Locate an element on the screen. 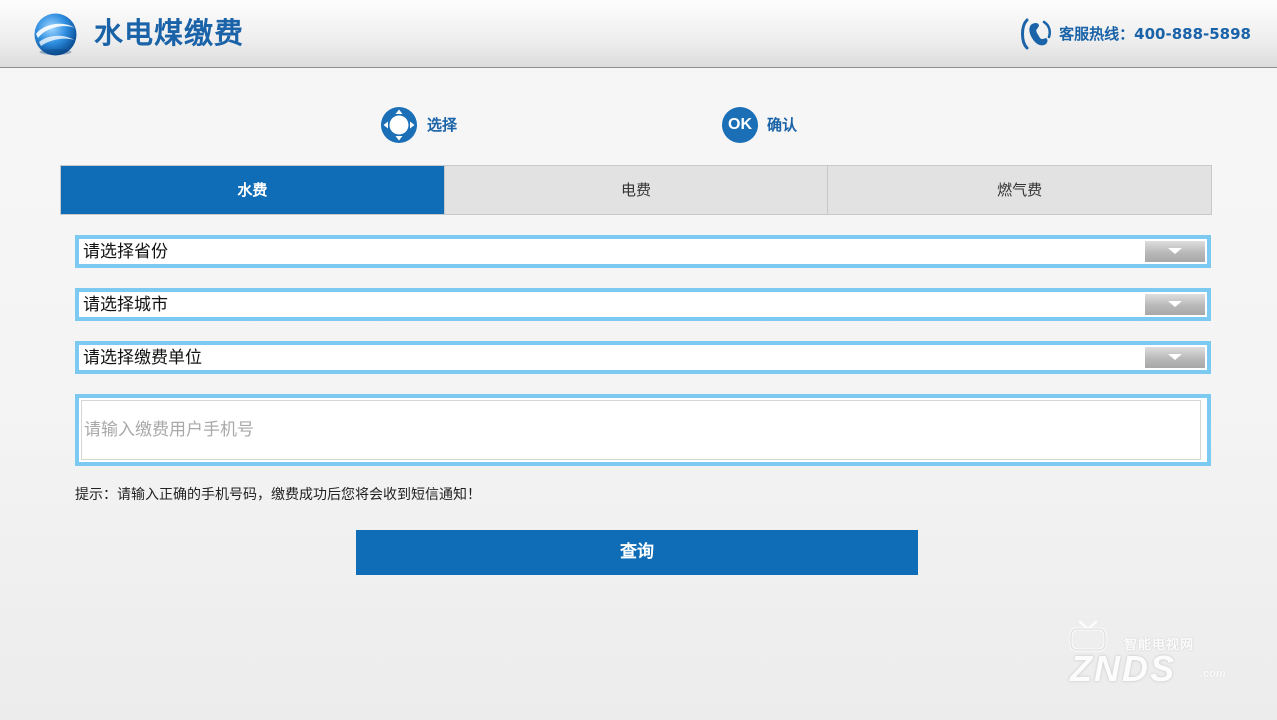 Image resolution: width=1277 pixels, height=720 pixels. bill-type-tabs: 水费 电费 燃气费 is located at coordinates (636, 190).